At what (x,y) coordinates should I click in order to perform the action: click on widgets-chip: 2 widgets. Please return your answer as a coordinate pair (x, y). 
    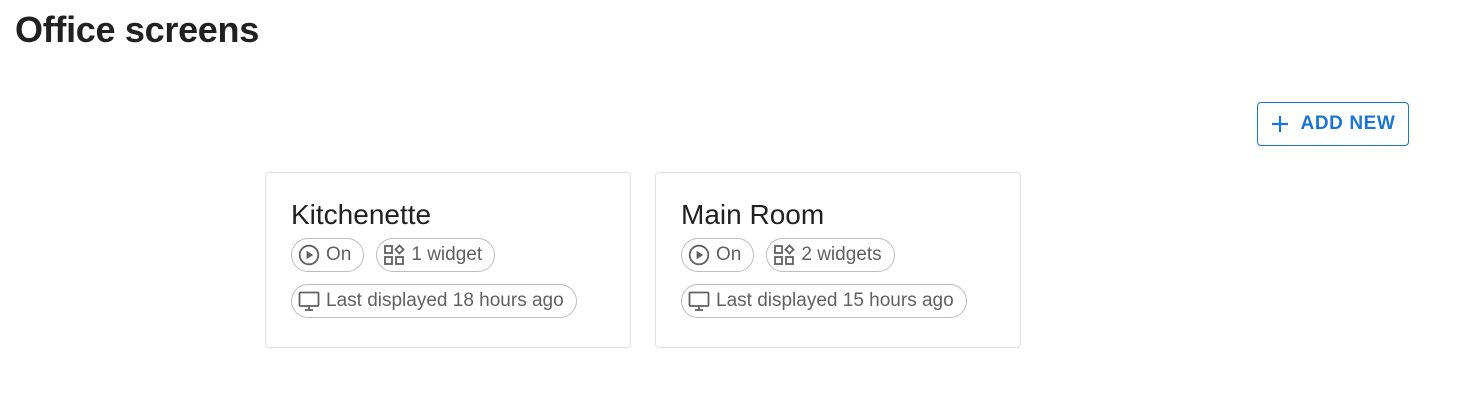
    Looking at the image, I should click on (830, 255).